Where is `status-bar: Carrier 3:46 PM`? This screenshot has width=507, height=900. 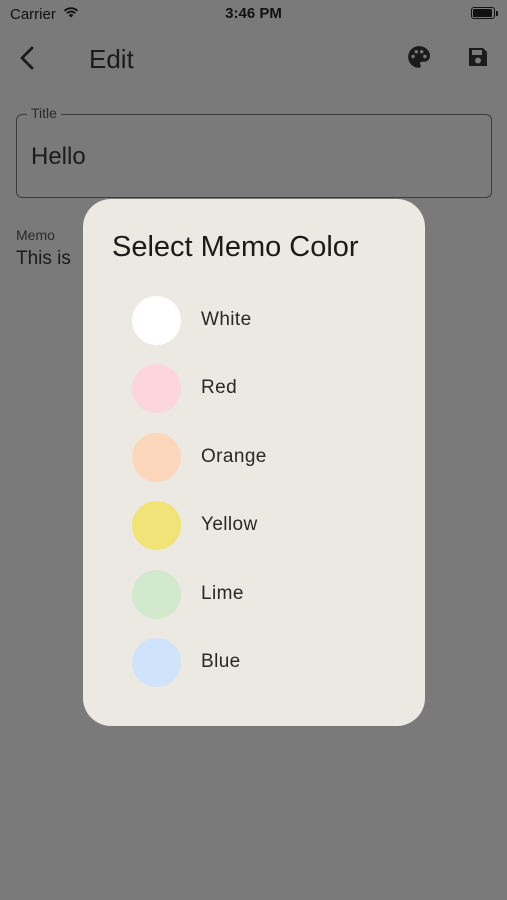
status-bar: Carrier 3:46 PM is located at coordinates (253, 14).